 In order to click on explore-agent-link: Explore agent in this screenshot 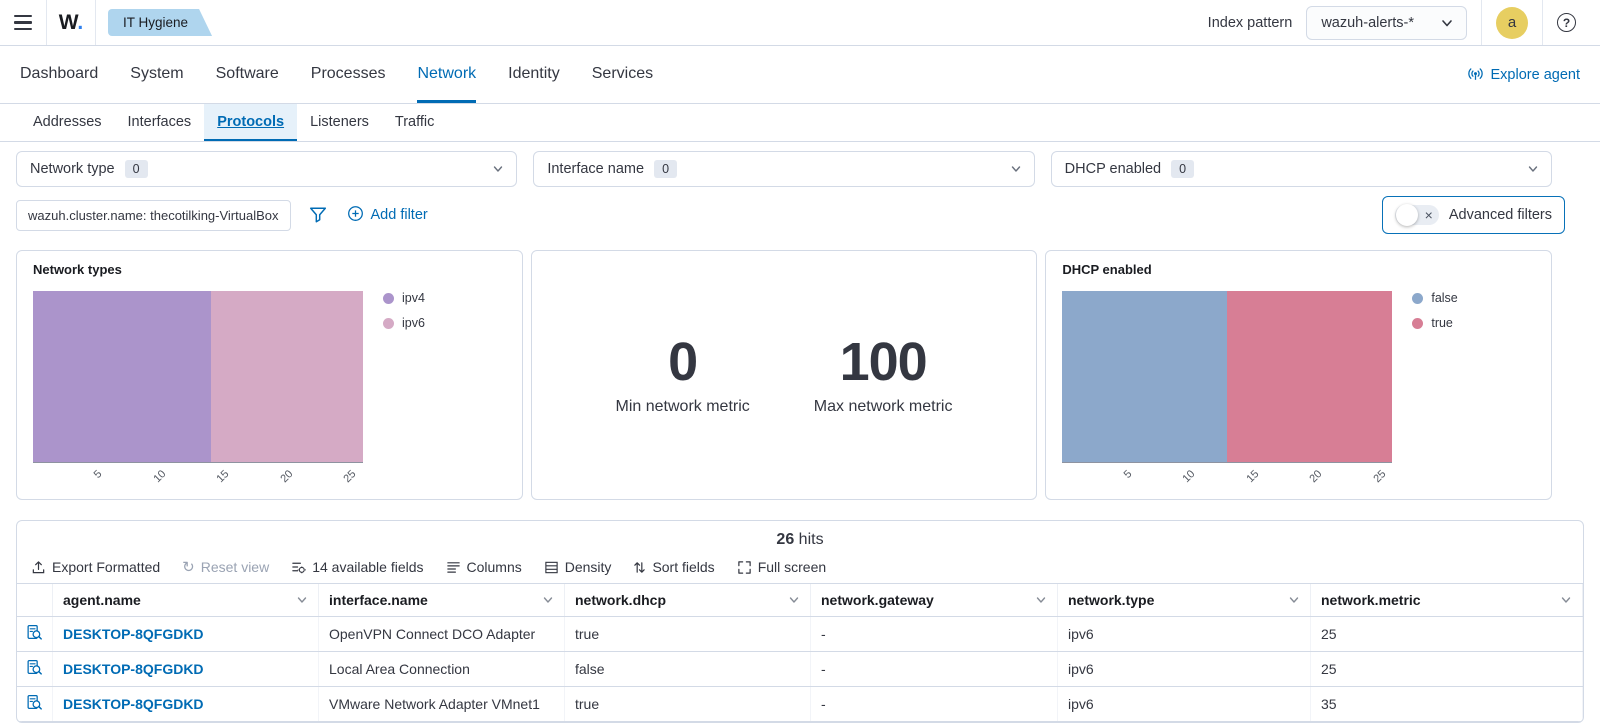, I will do `click(1523, 74)`.